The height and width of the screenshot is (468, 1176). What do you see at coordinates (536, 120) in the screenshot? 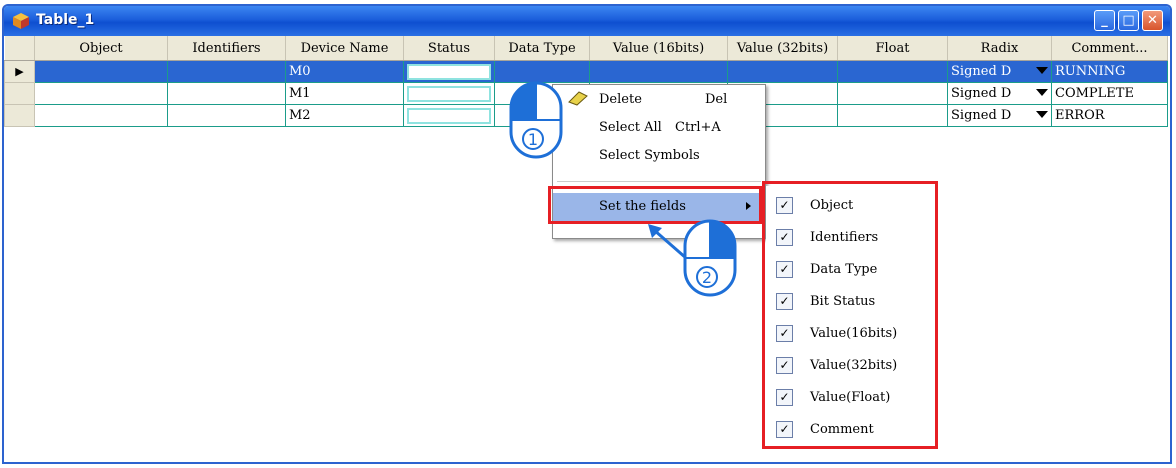
I see `mouse-step-1: 1` at bounding box center [536, 120].